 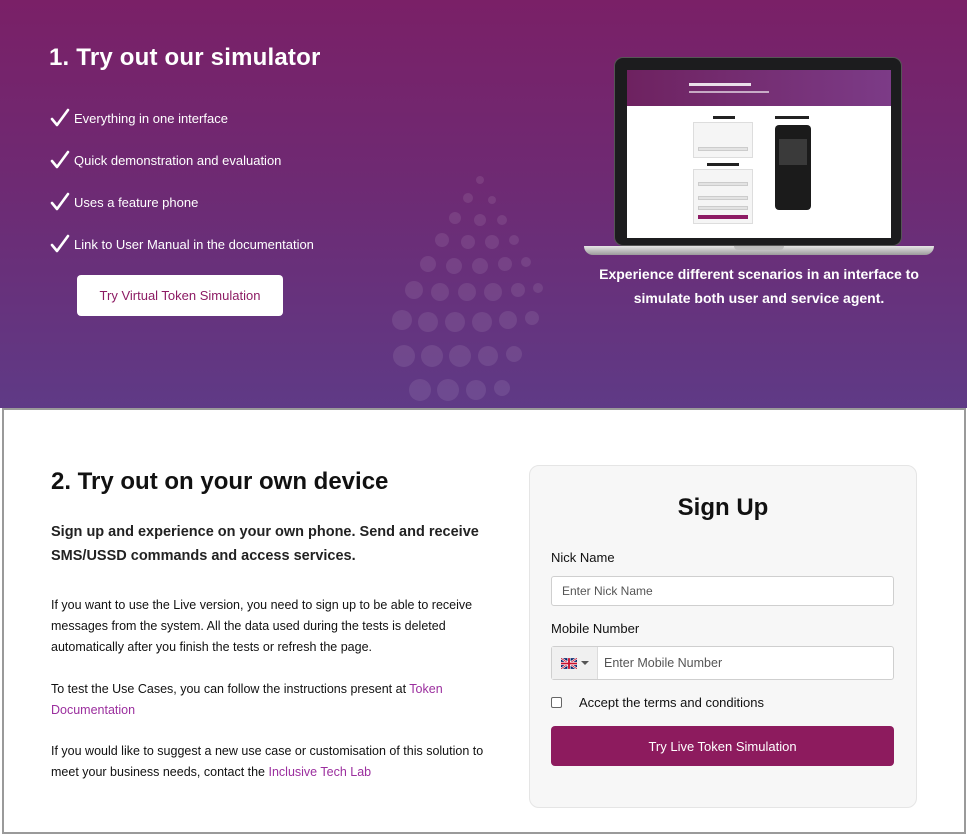 What do you see at coordinates (723, 140) in the screenshot?
I see `screenshot-customer-card` at bounding box center [723, 140].